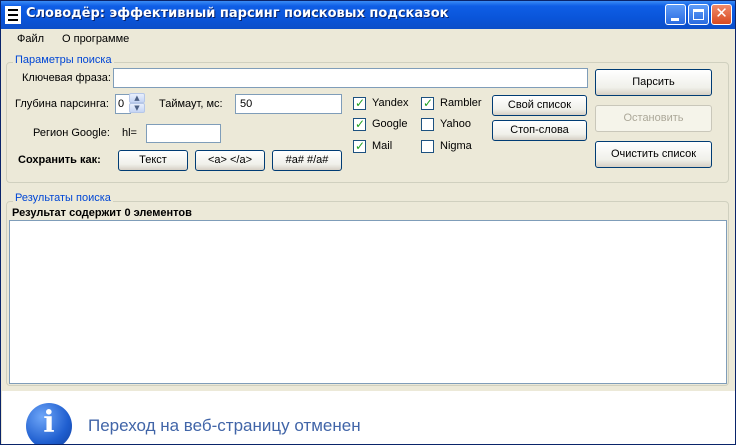 Image resolution: width=736 pixels, height=445 pixels. I want to click on app-icon, so click(13, 15).